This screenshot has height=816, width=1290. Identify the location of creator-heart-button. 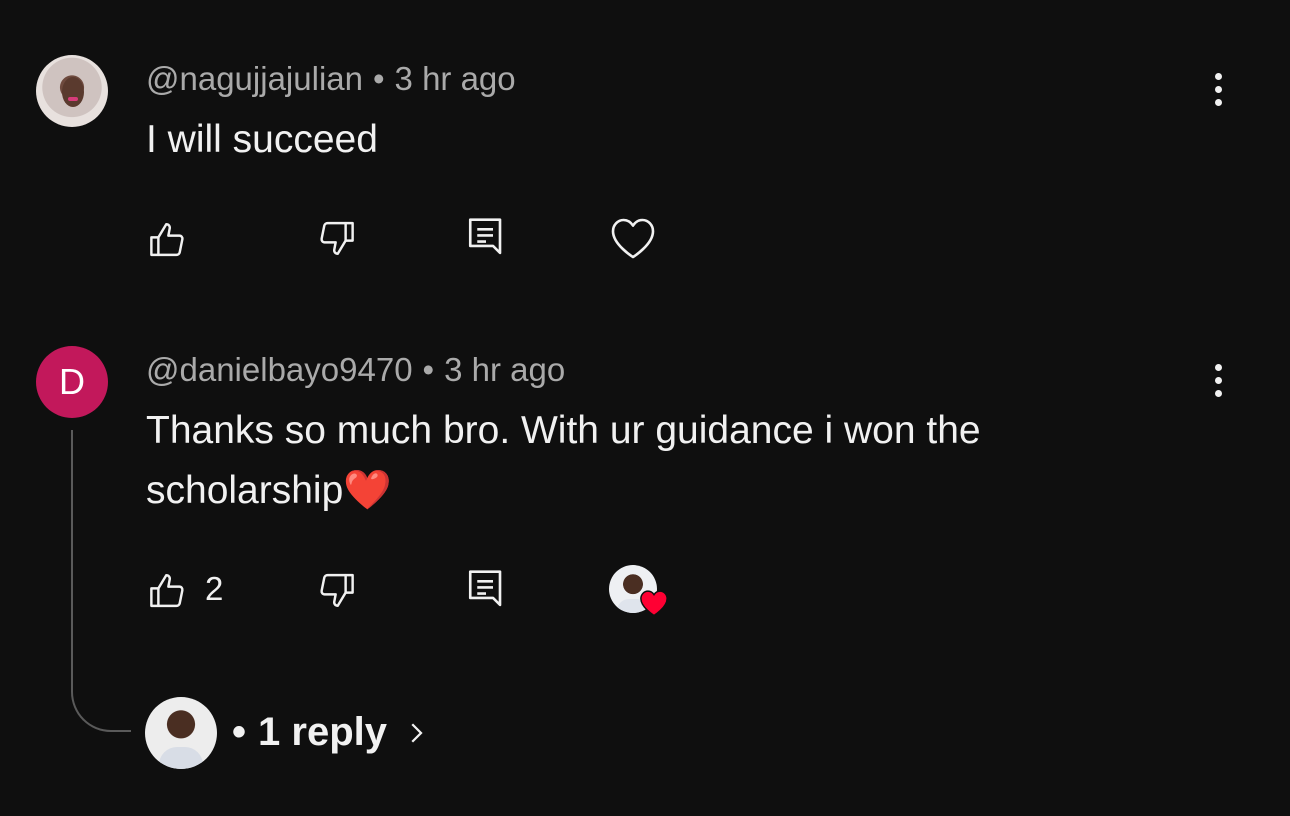
(641, 593).